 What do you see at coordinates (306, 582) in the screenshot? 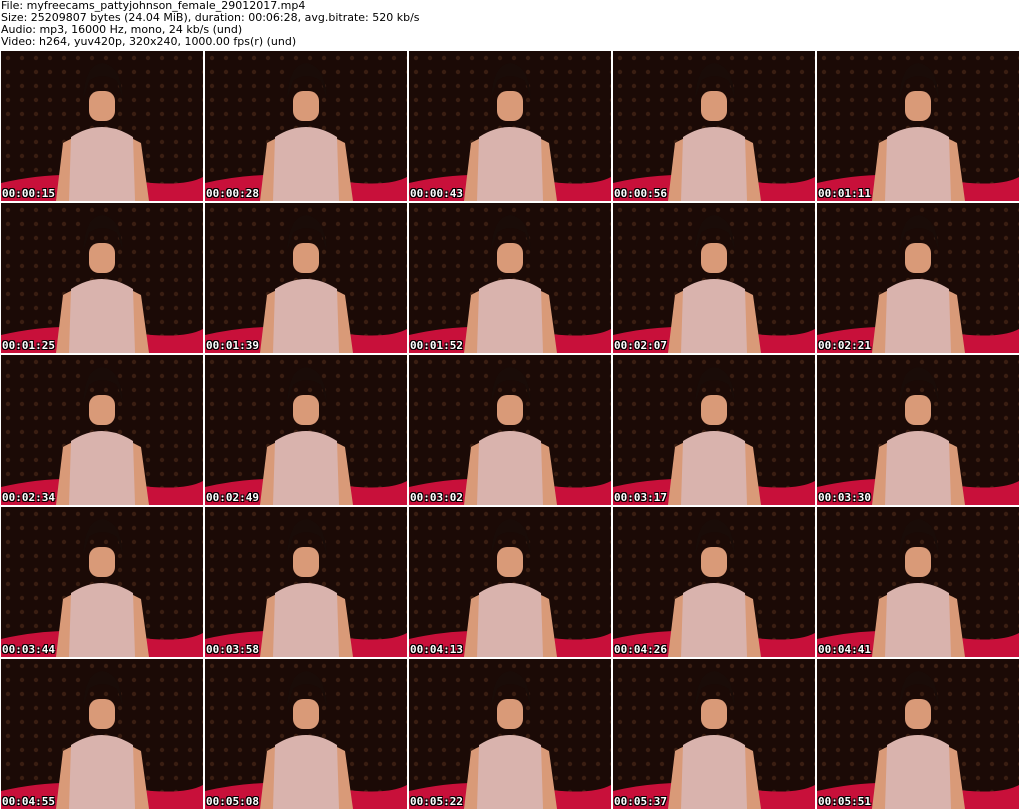
I see `thumbnail-frame: 00:03:58` at bounding box center [306, 582].